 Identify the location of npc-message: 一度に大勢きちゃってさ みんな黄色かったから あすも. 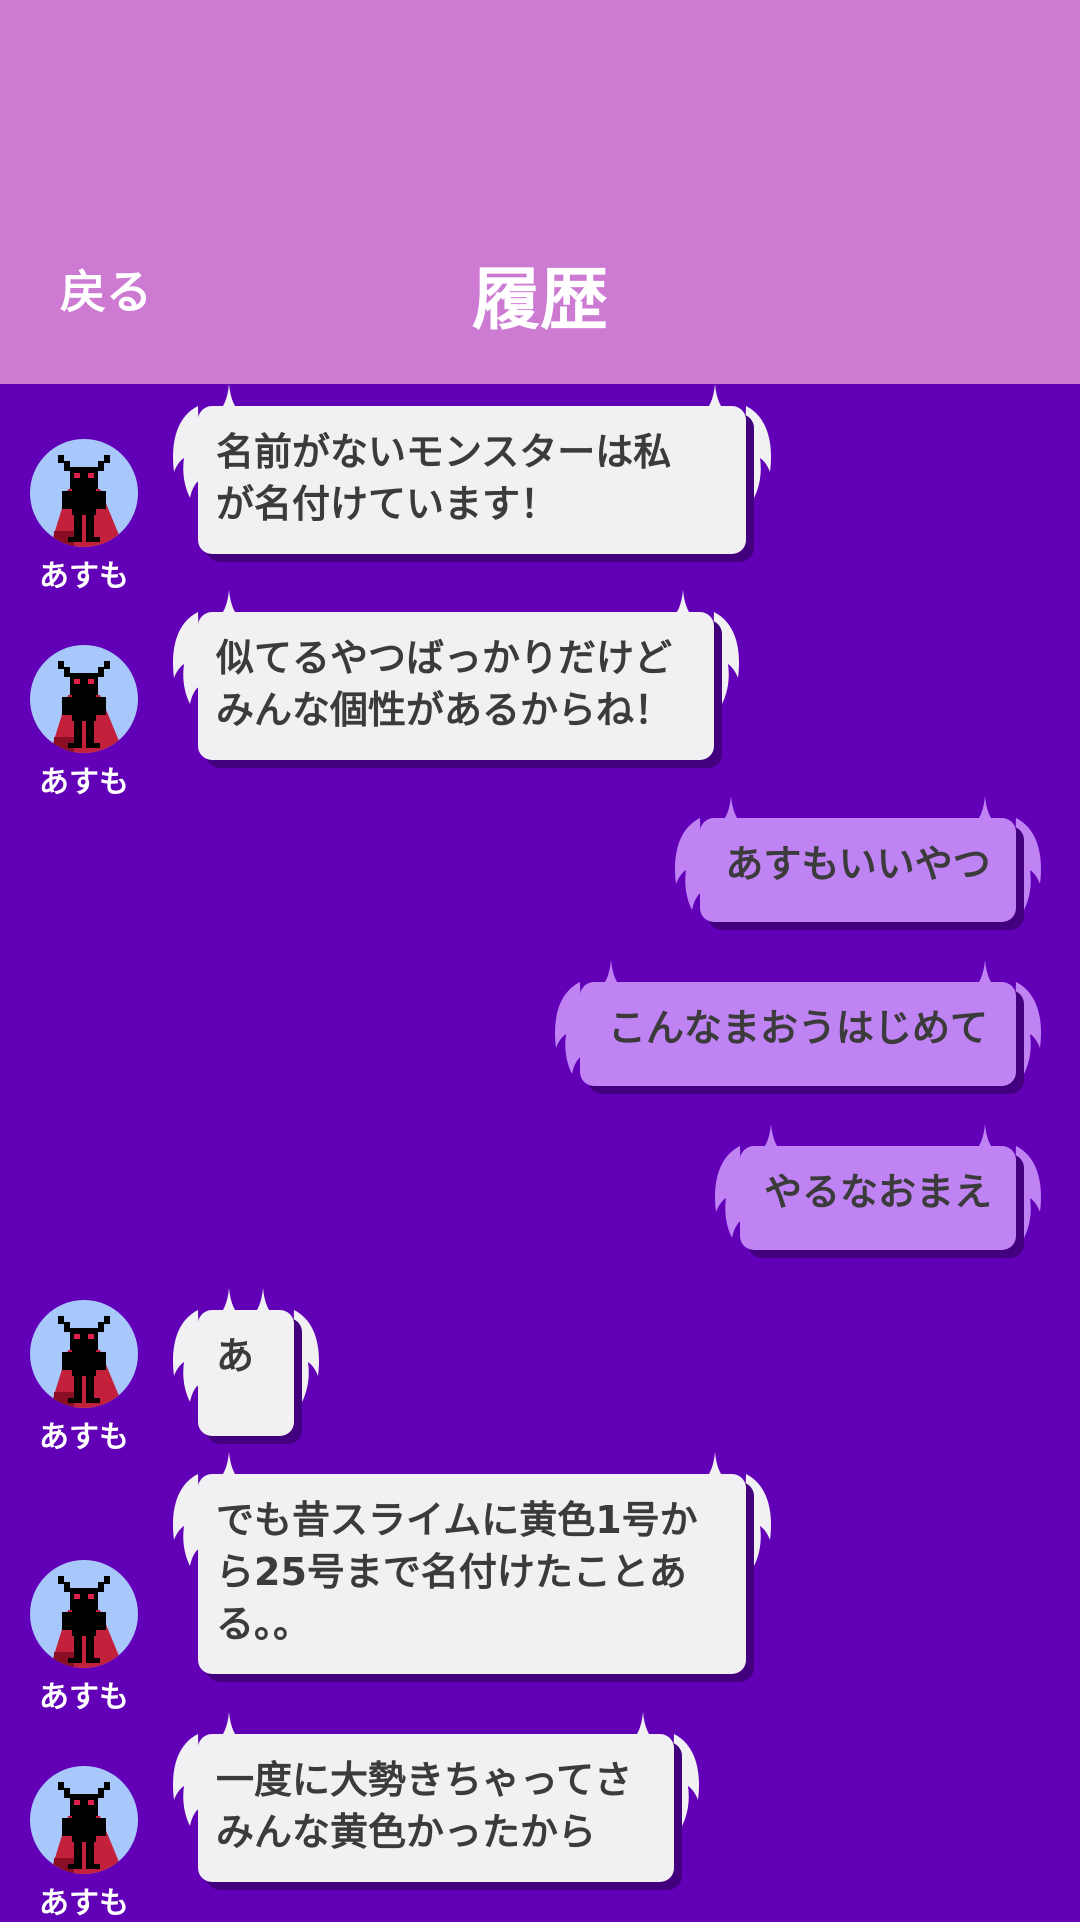
(540, 1816).